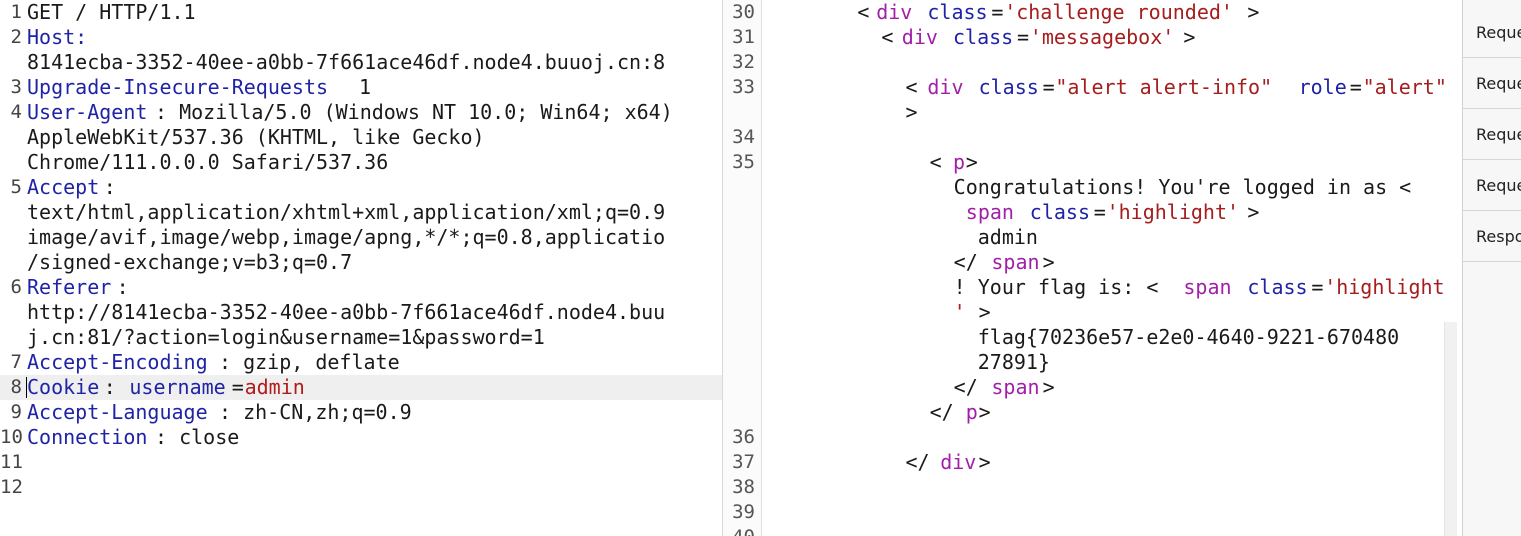  I want to click on code-token: AppleWebKit/537.36 (KHTML, like Gecko), so click(256, 137).